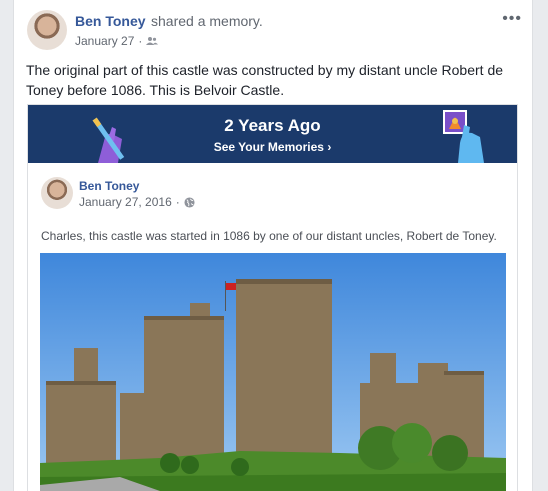 The width and height of the screenshot is (548, 491). I want to click on more-options-button: •••, so click(512, 19).